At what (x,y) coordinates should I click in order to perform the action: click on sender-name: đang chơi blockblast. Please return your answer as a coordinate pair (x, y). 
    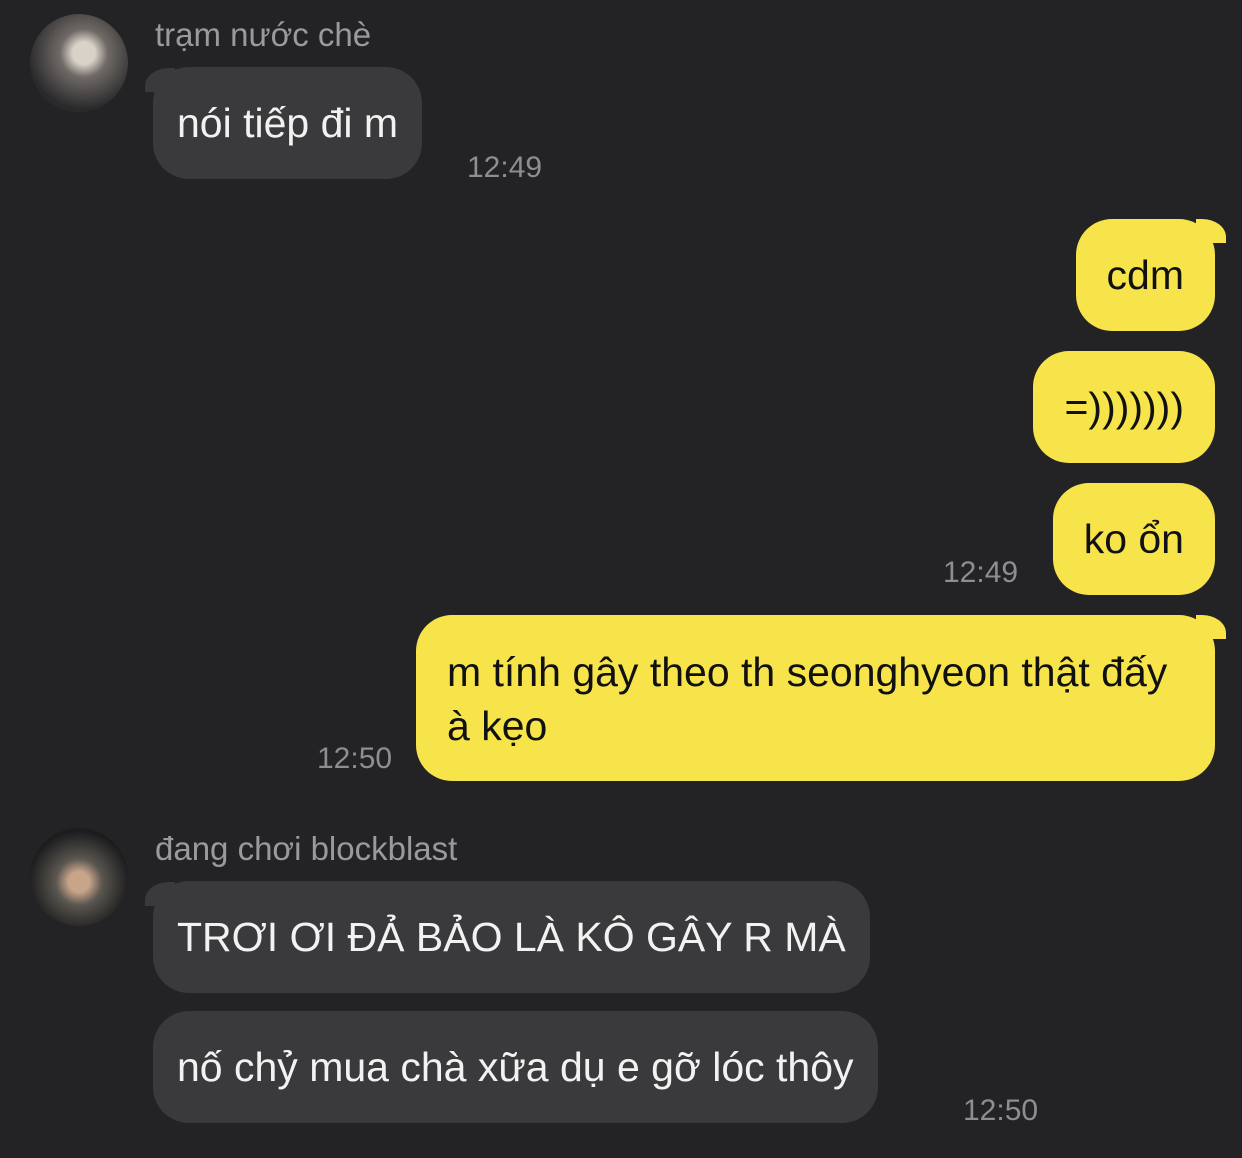
    Looking at the image, I should click on (306, 848).